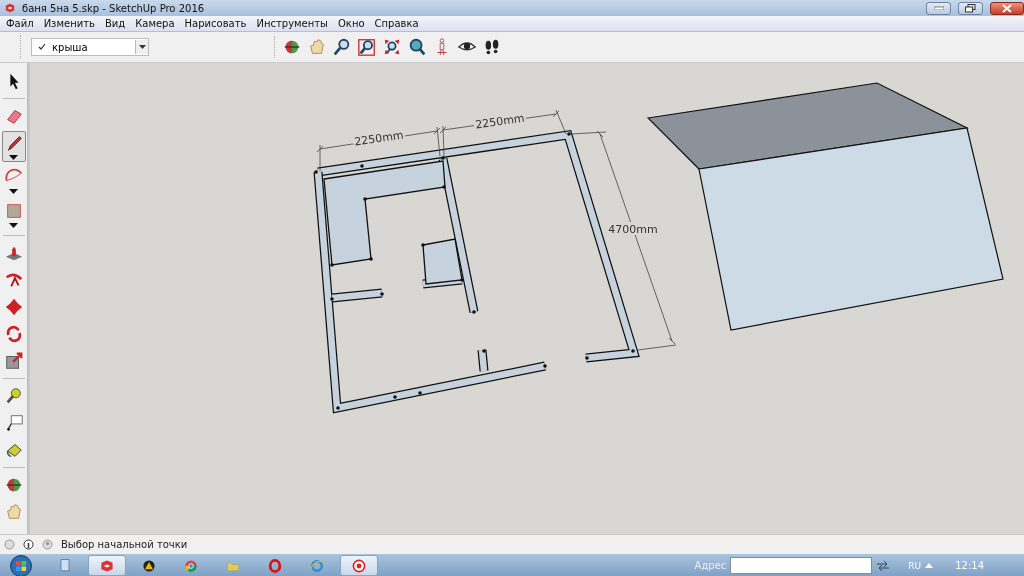 The width and height of the screenshot is (1024, 576). Describe the element at coordinates (156, 23) in the screenshot. I see `menu-item: Камера` at that location.